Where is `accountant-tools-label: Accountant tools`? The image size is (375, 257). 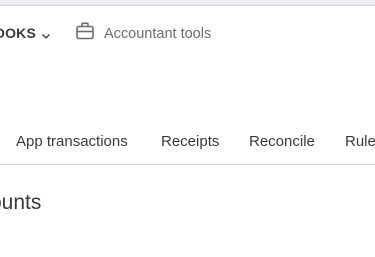
accountant-tools-label: Accountant tools is located at coordinates (158, 33).